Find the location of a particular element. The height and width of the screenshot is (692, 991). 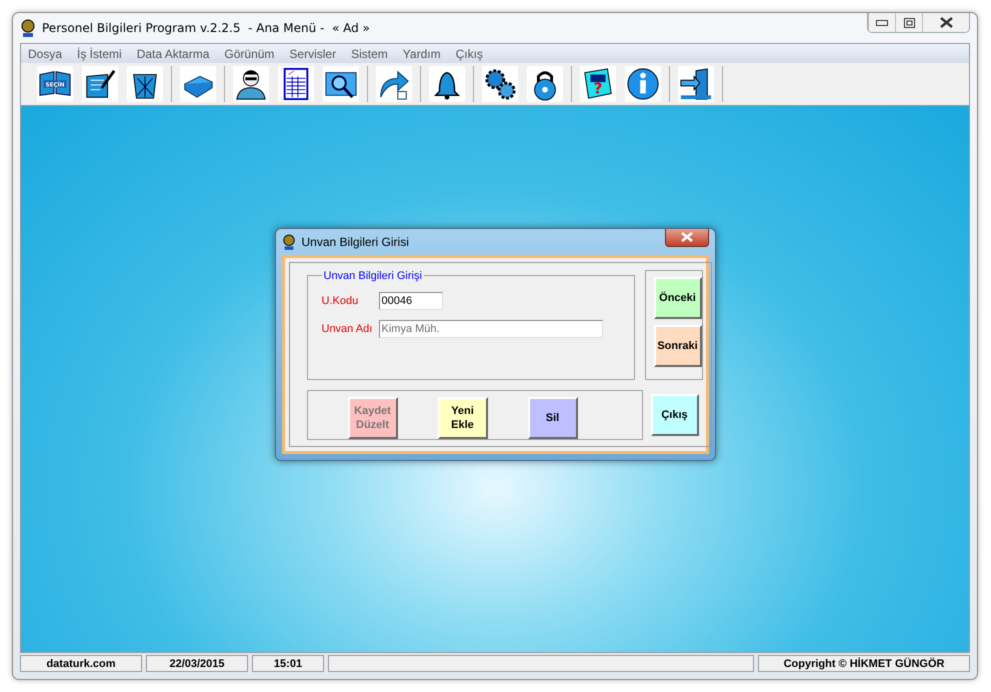

maximize-button is located at coordinates (908, 22).